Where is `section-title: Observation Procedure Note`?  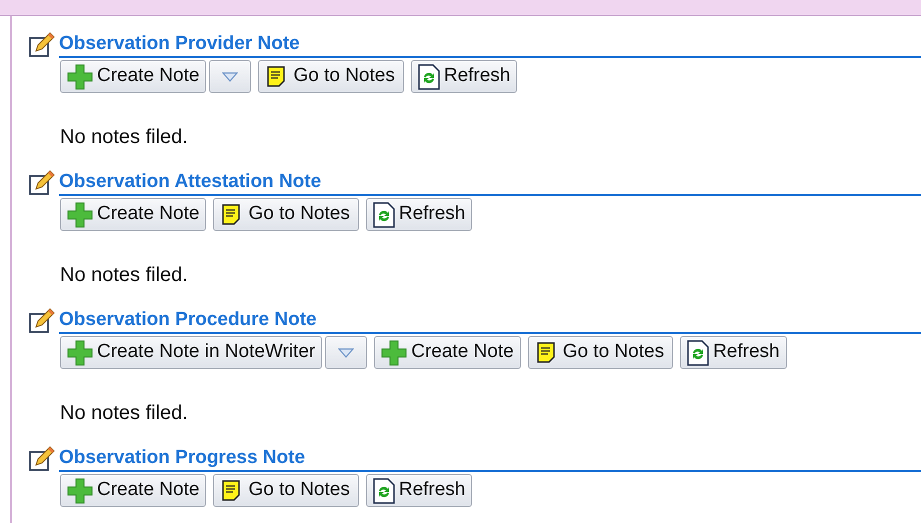
section-title: Observation Procedure Note is located at coordinates (490, 320).